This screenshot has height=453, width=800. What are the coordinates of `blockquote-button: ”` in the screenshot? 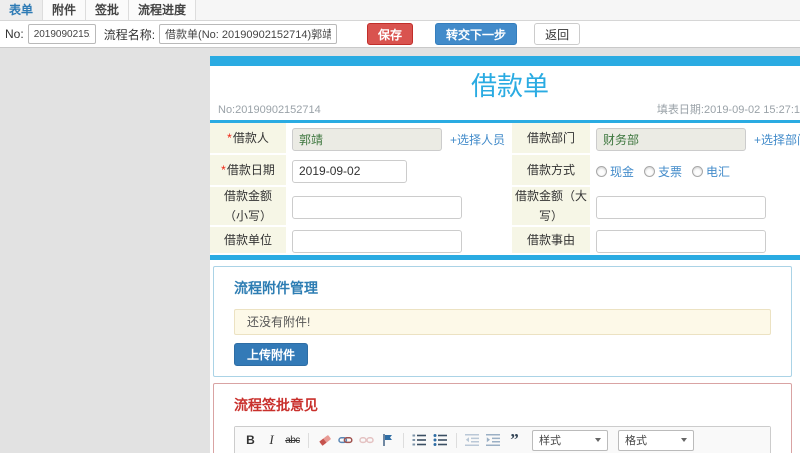 It's located at (514, 439).